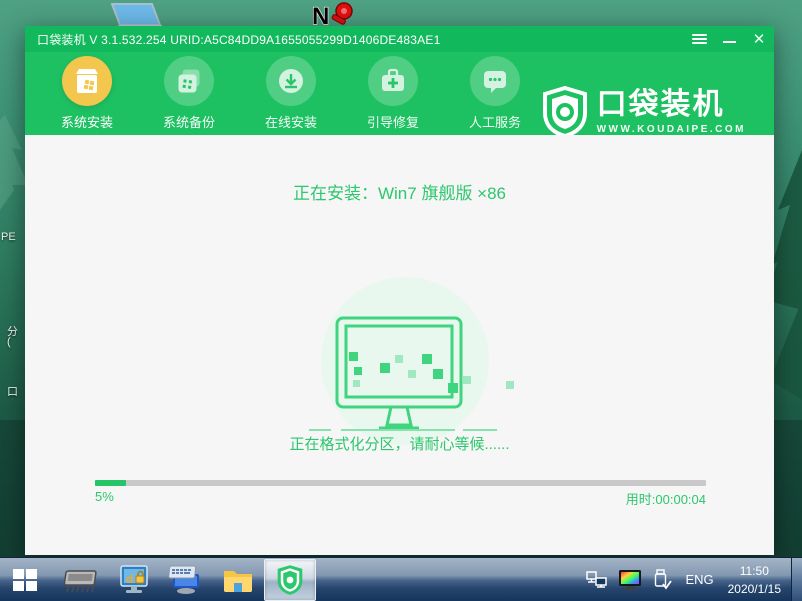  What do you see at coordinates (9, 342) in the screenshot?
I see `desktop-label-fragment: (` at bounding box center [9, 342].